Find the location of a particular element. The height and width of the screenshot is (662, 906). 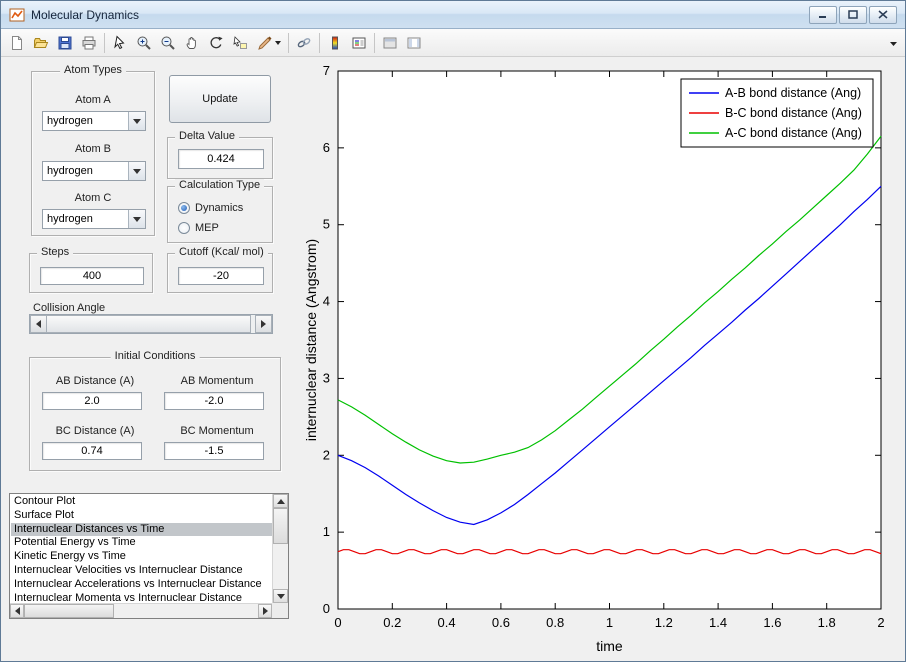

list-item: Surface Plot is located at coordinates (141, 516).